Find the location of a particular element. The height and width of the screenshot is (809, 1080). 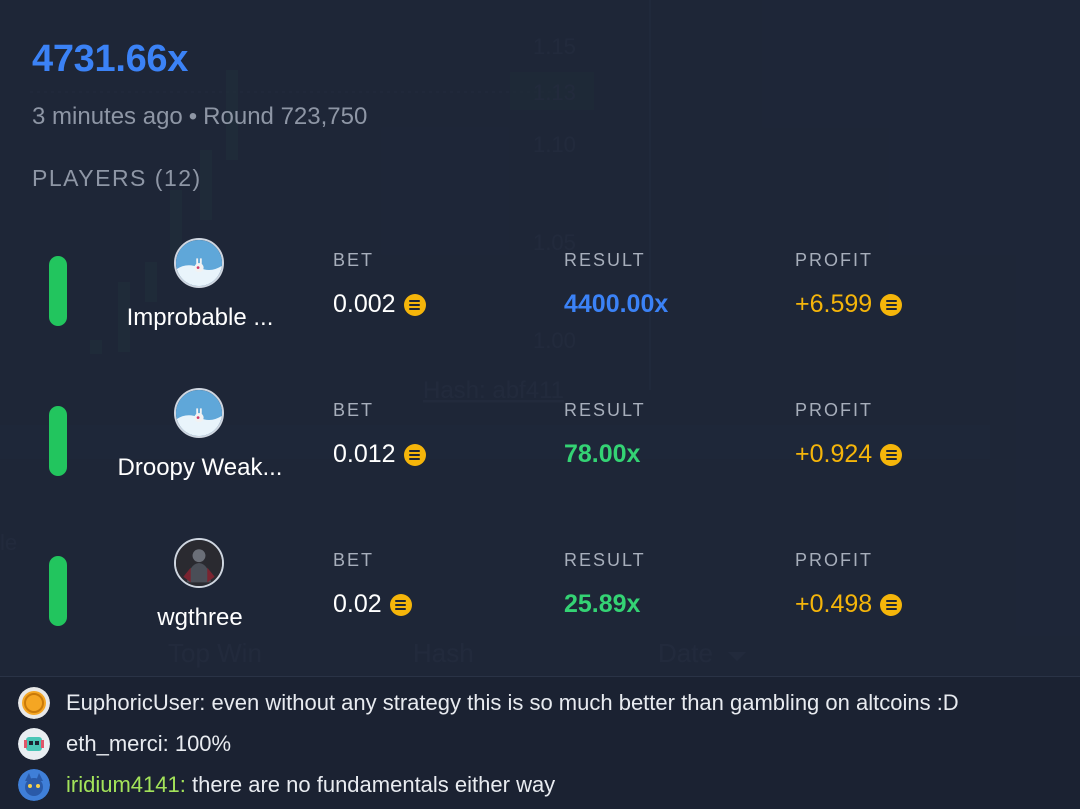

bet-amount-text: 0.012 is located at coordinates (364, 454).